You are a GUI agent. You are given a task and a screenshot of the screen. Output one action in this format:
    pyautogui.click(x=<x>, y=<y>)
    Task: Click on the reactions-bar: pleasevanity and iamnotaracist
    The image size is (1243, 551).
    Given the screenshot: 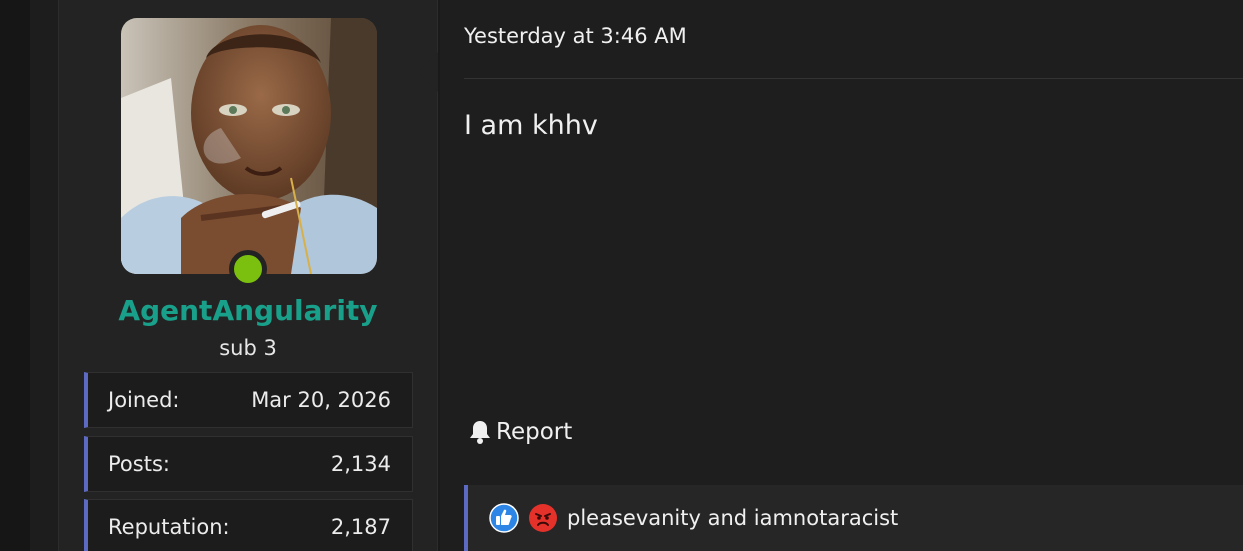 What is the action you would take?
    pyautogui.click(x=853, y=518)
    